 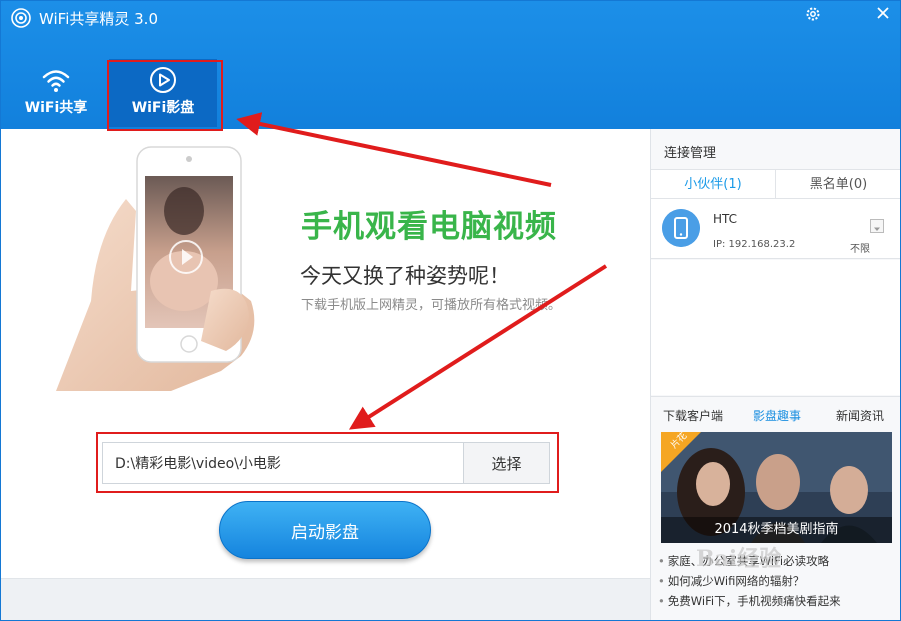 What do you see at coordinates (860, 249) in the screenshot?
I see `device-speed-limit: 不限` at bounding box center [860, 249].